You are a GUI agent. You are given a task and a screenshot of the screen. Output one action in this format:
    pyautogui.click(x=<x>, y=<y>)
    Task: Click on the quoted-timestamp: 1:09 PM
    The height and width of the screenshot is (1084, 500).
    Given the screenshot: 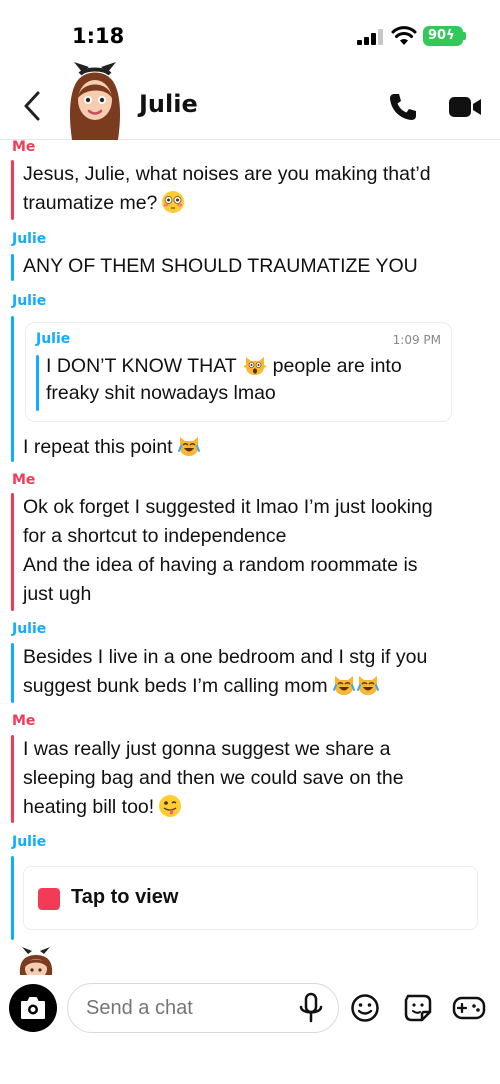 What is the action you would take?
    pyautogui.click(x=416, y=340)
    